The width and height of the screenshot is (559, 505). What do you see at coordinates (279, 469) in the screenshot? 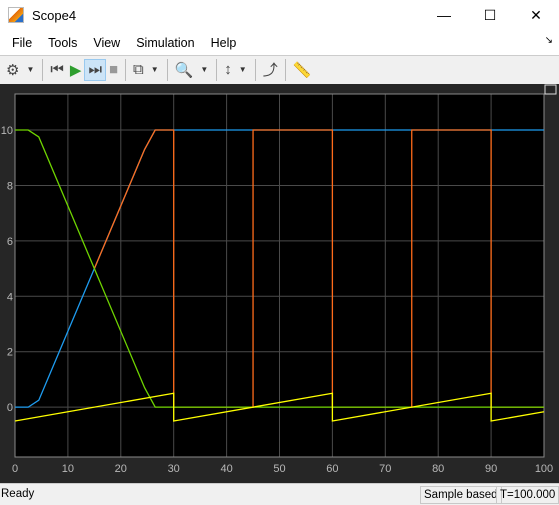
I see `x-tick-label: 50` at bounding box center [279, 469].